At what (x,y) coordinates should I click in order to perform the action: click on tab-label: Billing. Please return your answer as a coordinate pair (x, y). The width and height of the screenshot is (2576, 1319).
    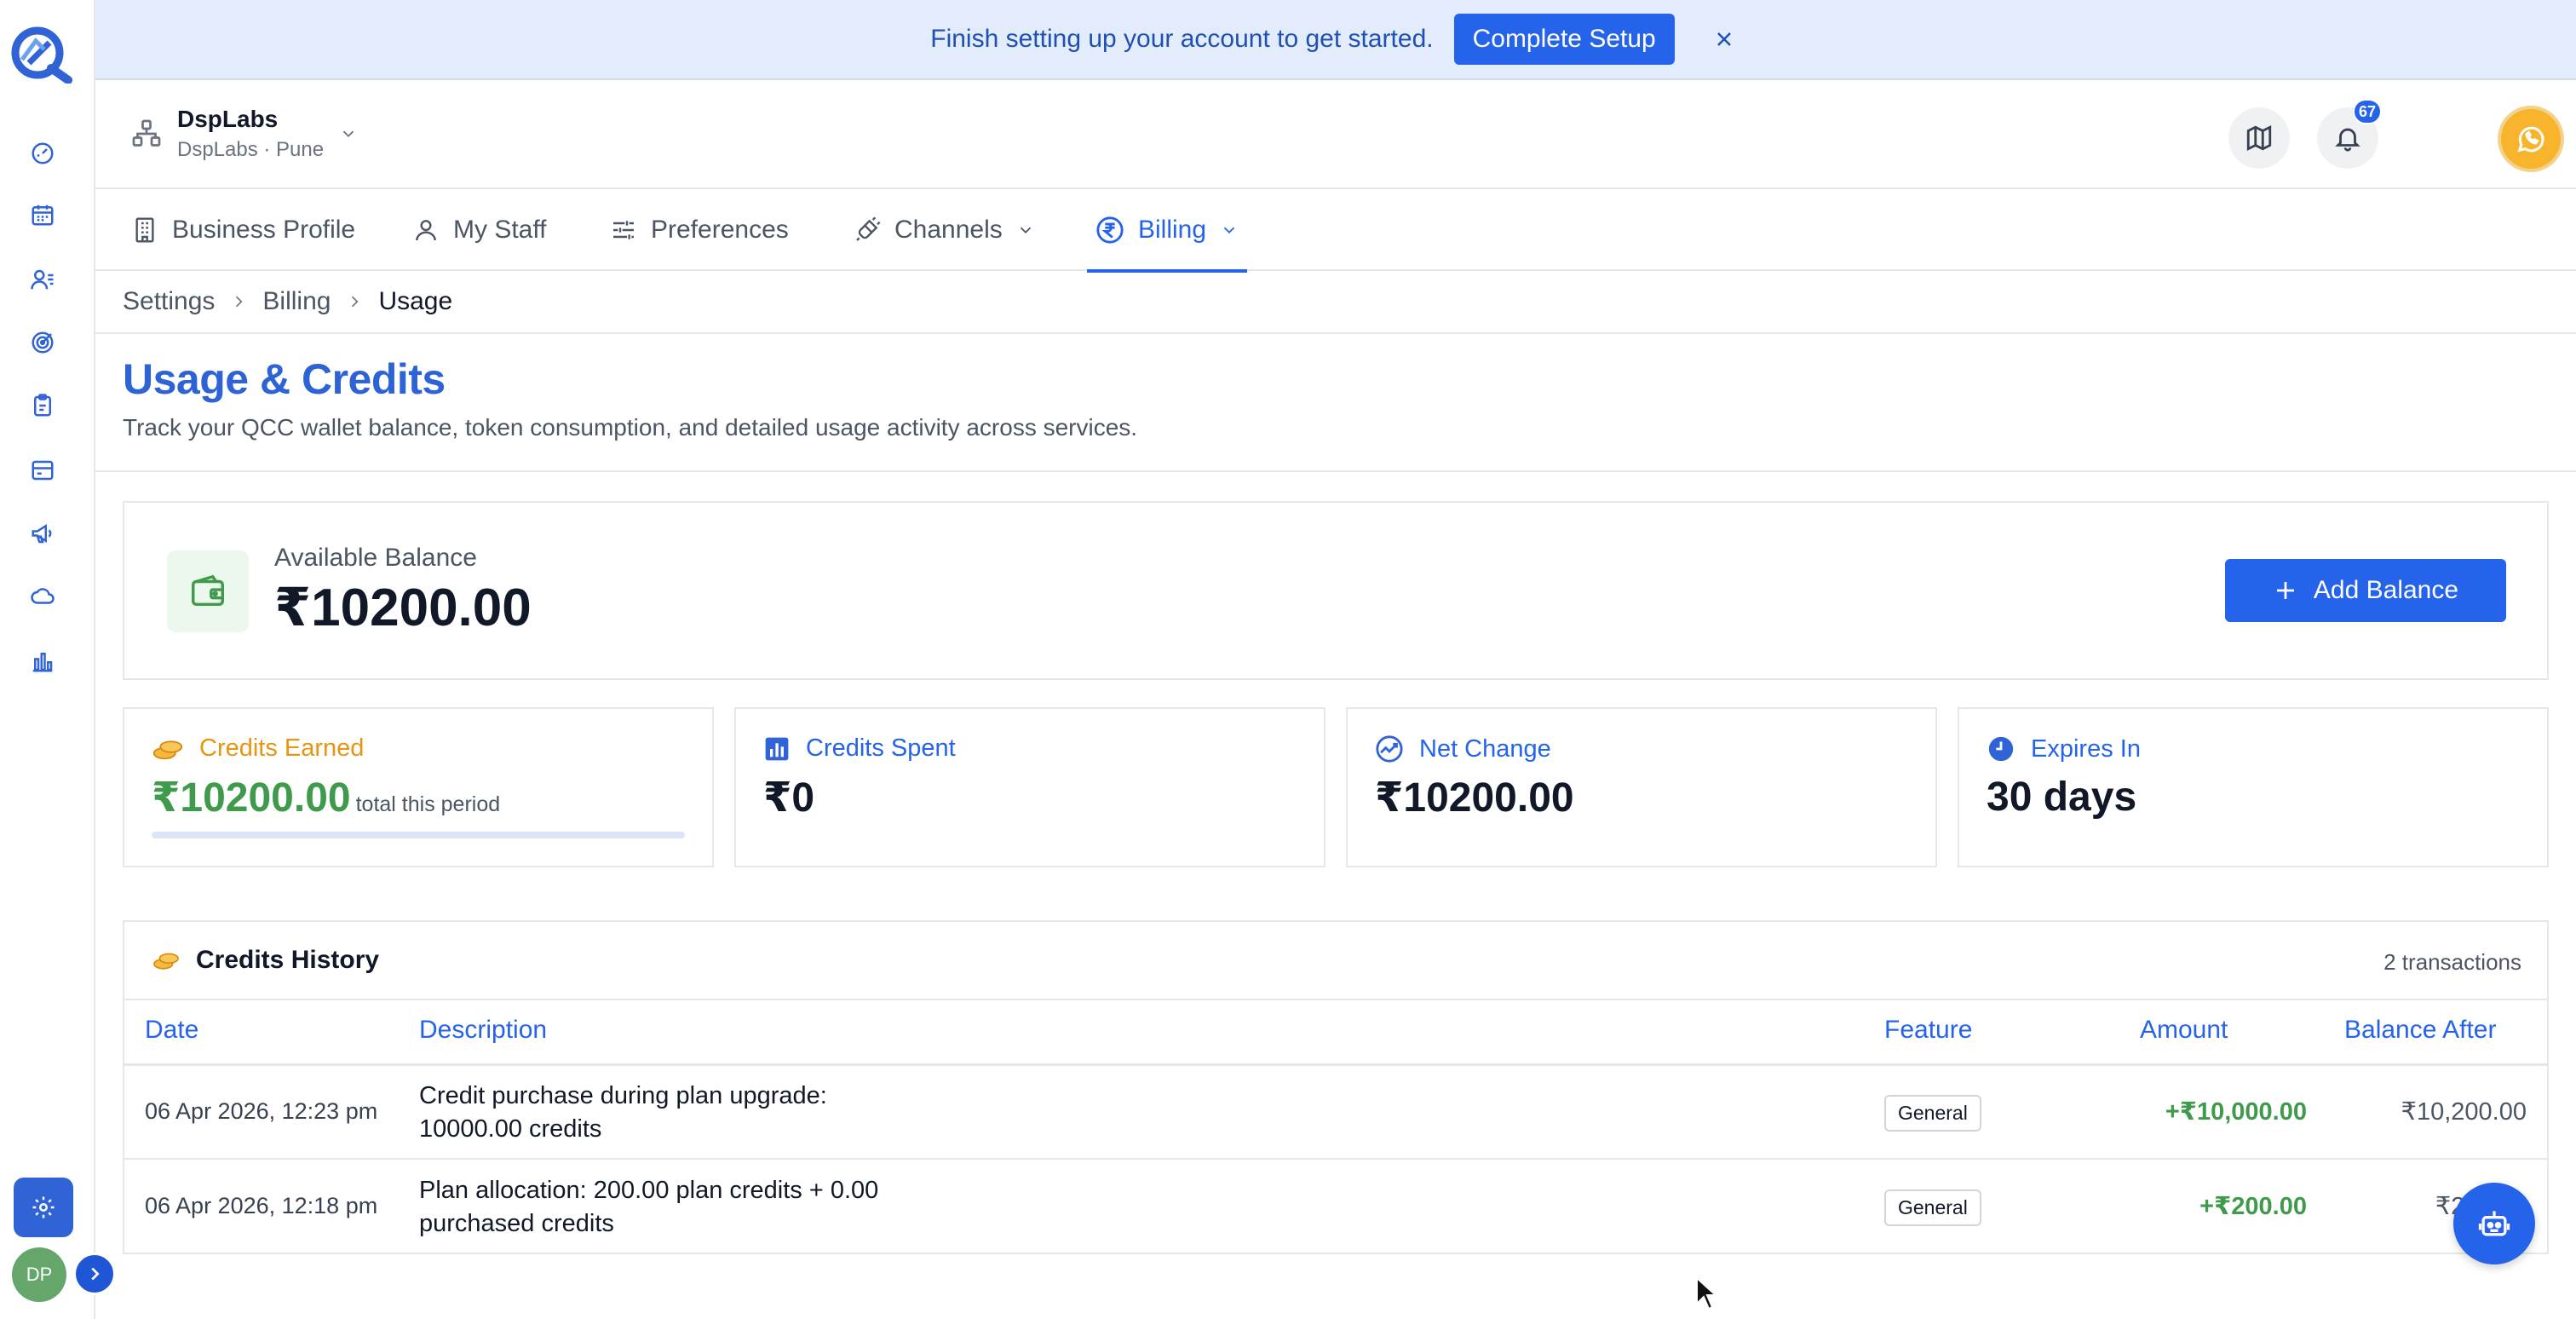
    Looking at the image, I should click on (1172, 230).